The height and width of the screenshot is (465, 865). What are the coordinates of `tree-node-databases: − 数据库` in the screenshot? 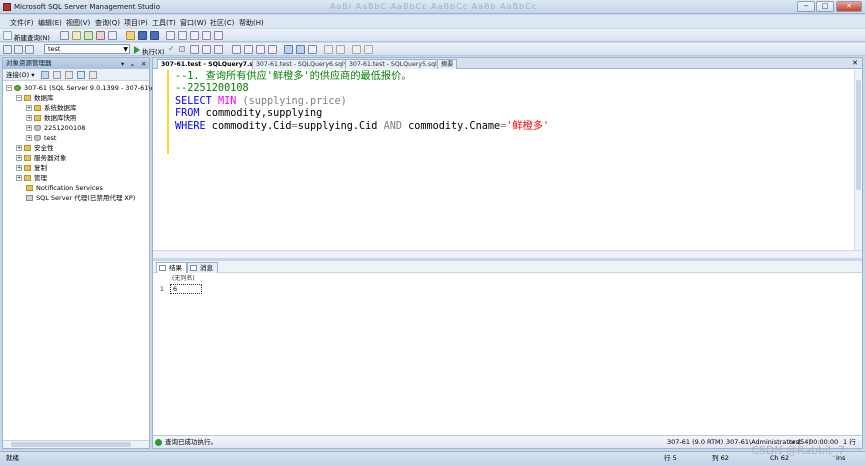 It's located at (35, 98).